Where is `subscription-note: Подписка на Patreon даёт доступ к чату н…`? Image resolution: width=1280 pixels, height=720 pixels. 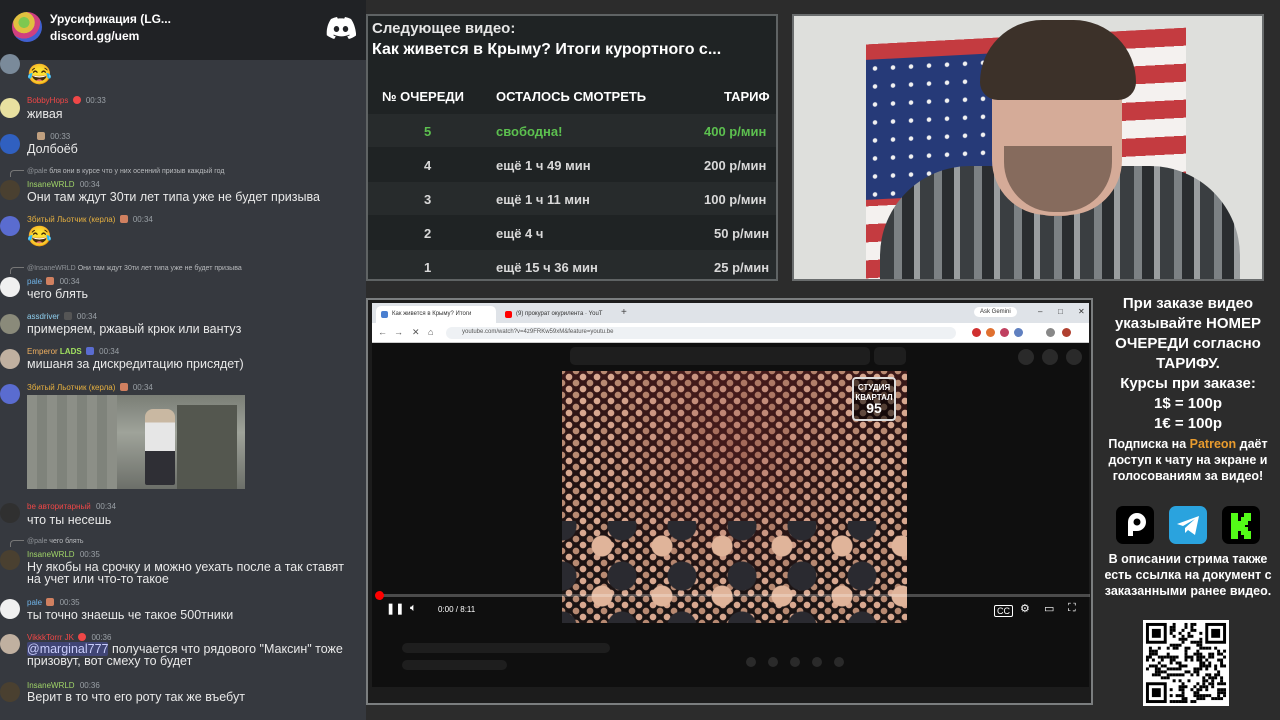
subscription-note: Подписка на Patreon даёт доступ к чату н… is located at coordinates (1188, 460).